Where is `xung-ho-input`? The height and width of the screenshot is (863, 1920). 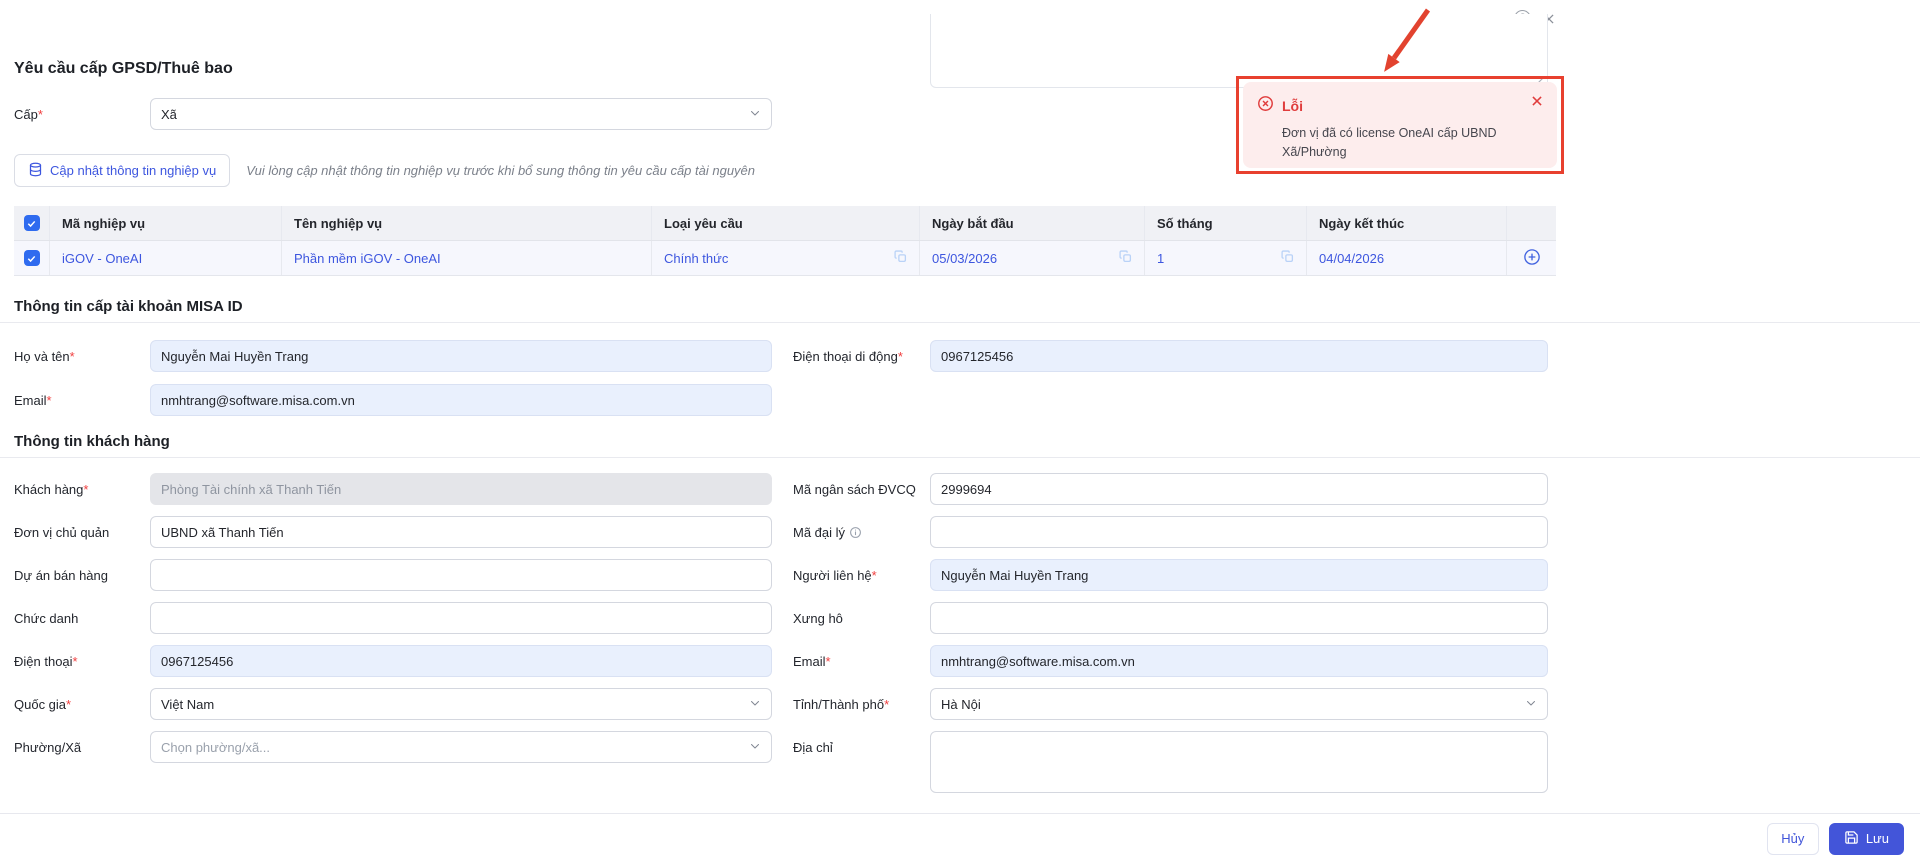 xung-ho-input is located at coordinates (1239, 618).